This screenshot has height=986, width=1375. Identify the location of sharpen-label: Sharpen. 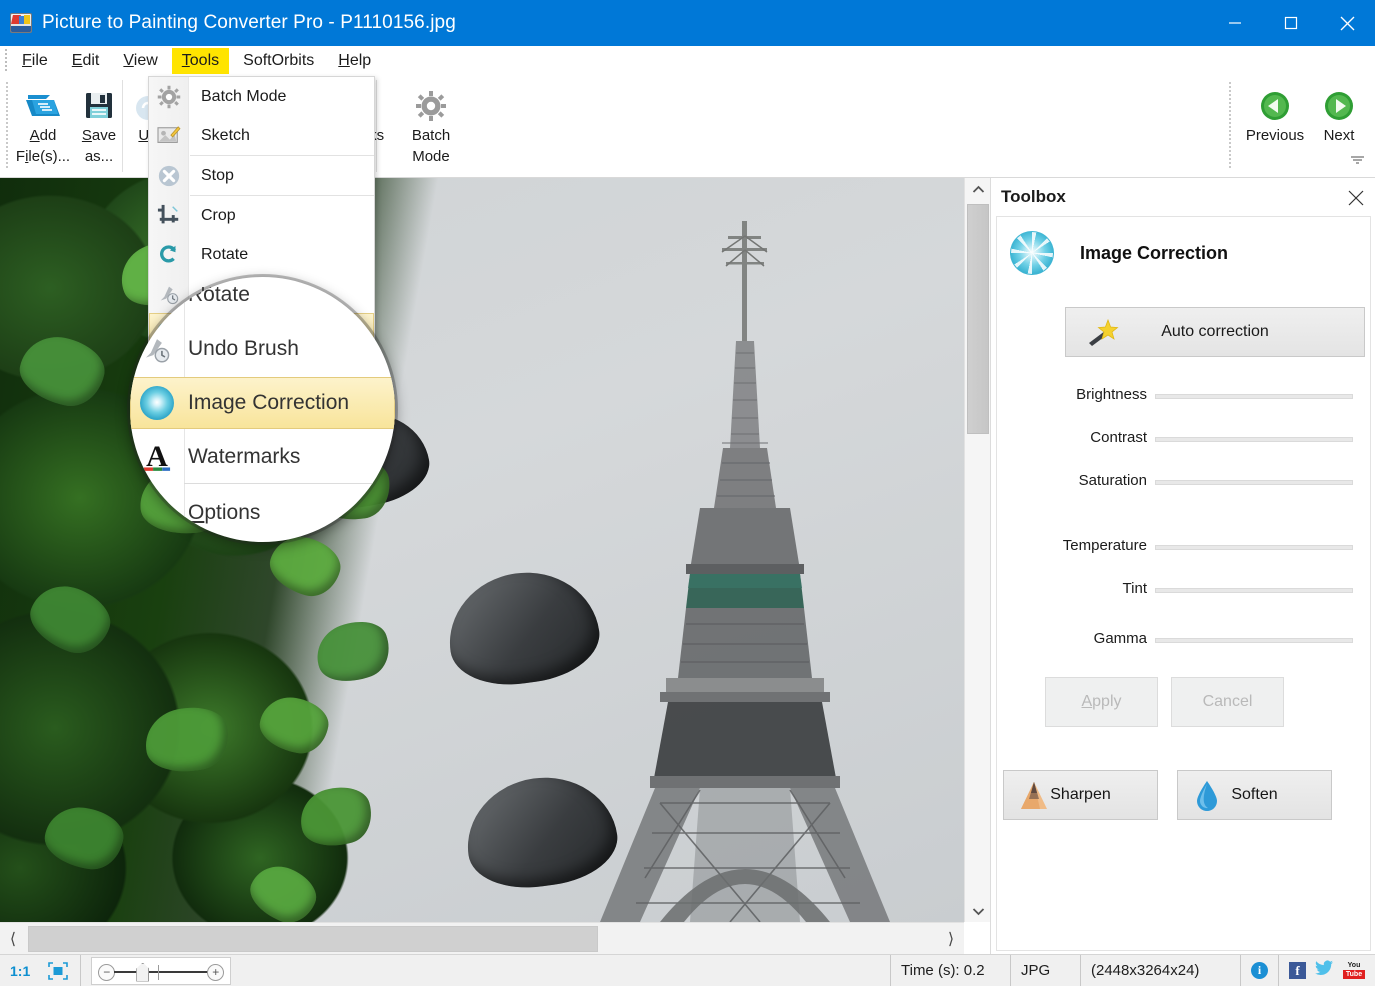
(1080, 794).